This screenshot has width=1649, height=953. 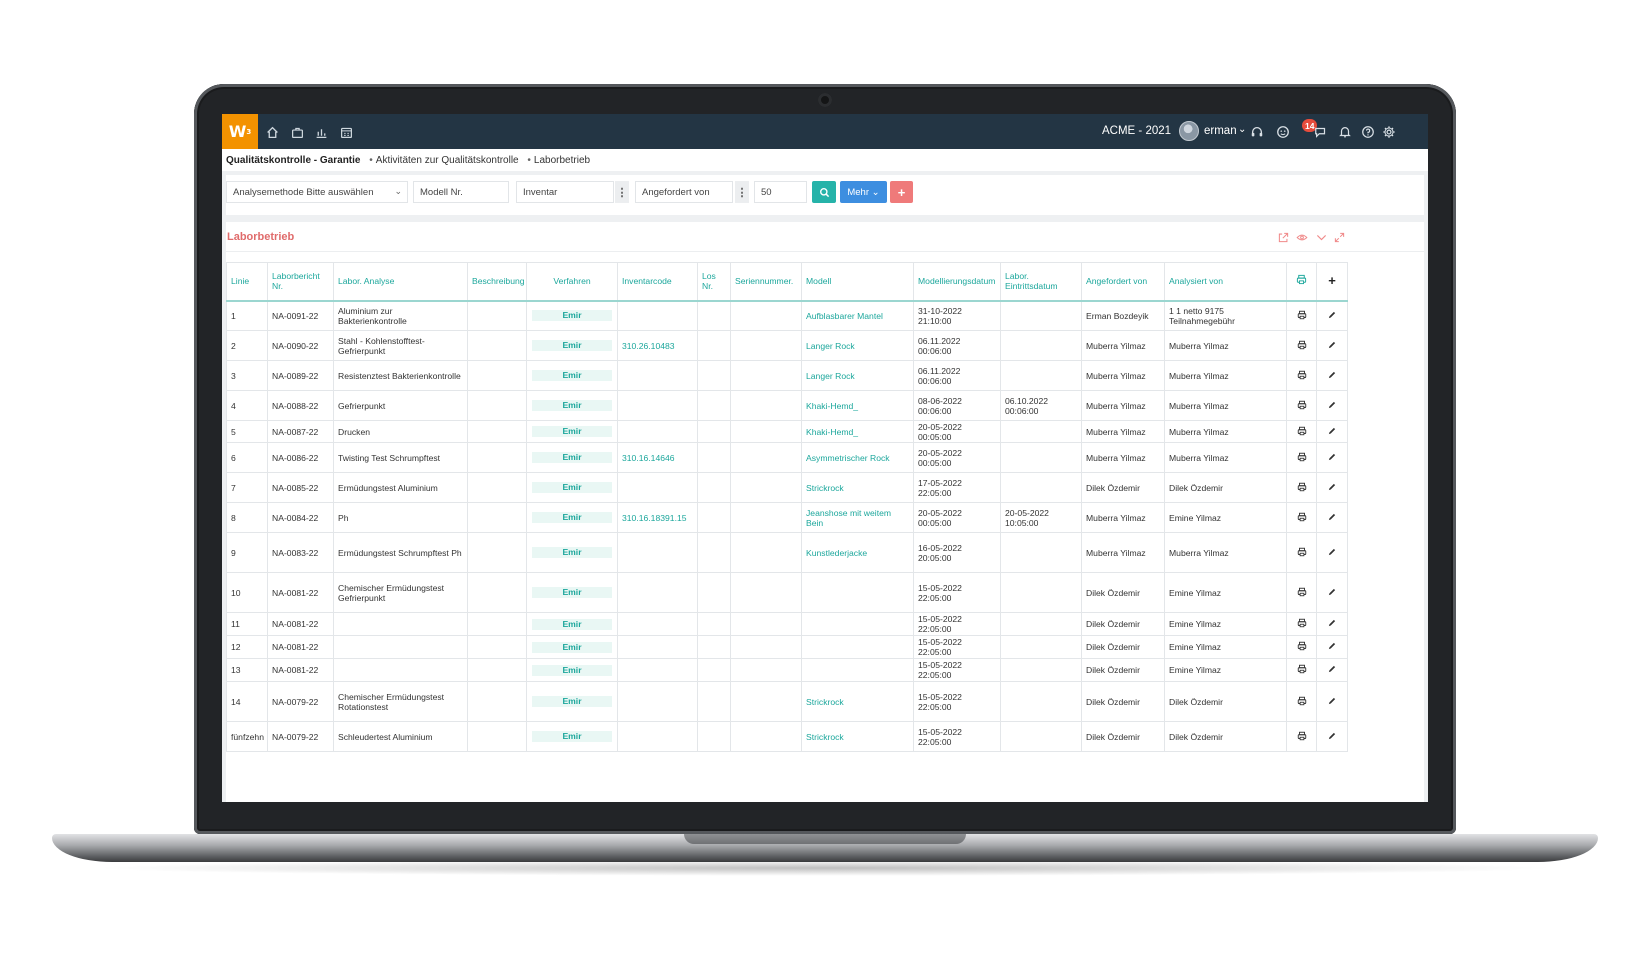 What do you see at coordinates (857, 457) in the screenshot?
I see `cell-modell: Asymmetrischer Rock` at bounding box center [857, 457].